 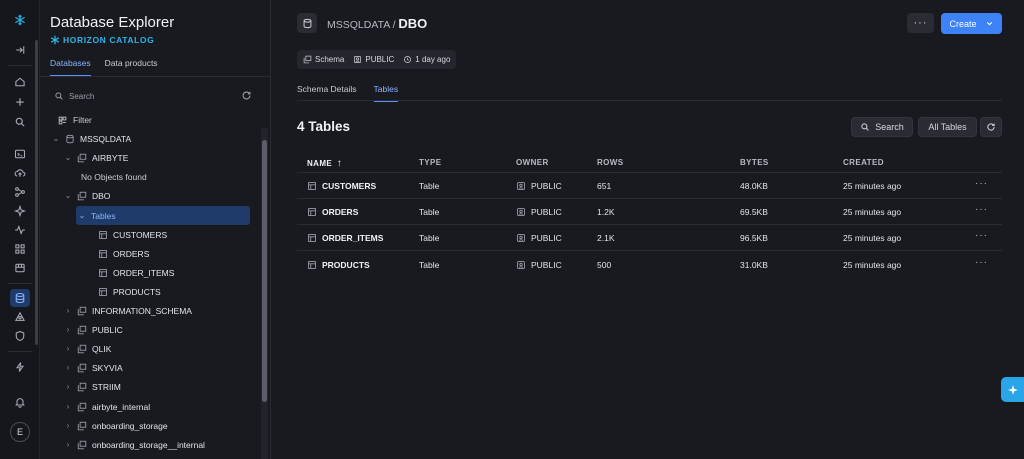 I want to click on tab-databases: Databases, so click(x=70, y=67).